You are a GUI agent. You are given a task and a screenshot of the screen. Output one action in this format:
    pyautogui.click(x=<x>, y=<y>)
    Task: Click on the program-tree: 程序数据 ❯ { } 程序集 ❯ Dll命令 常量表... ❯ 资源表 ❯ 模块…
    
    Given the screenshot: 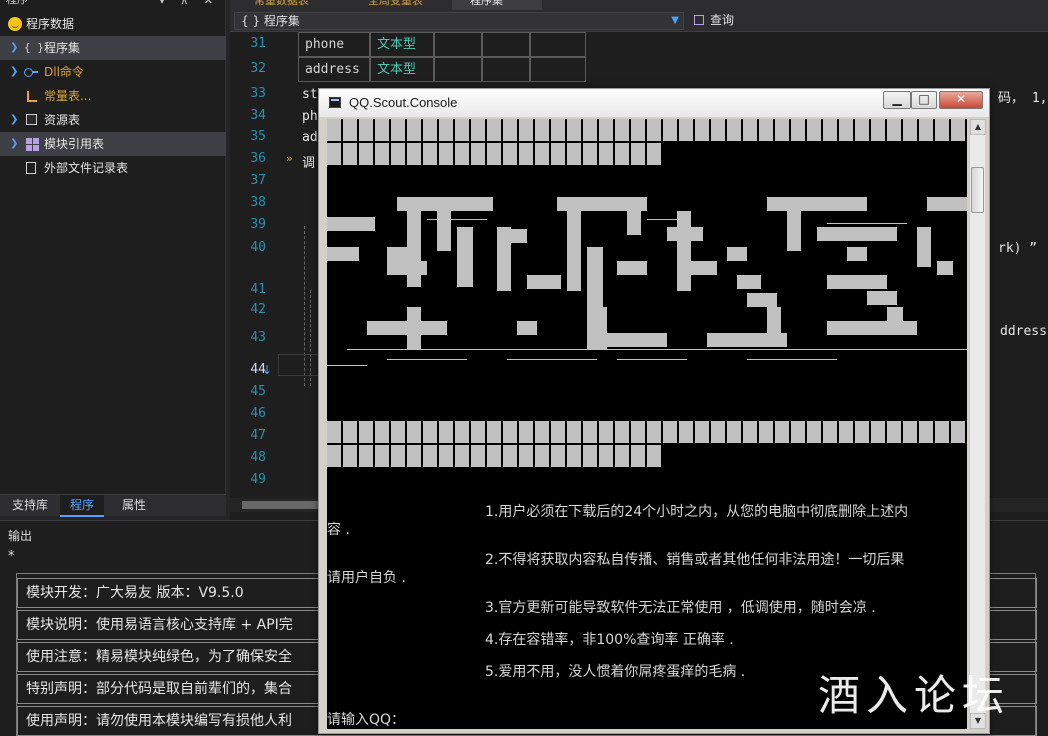 What is the action you would take?
    pyautogui.click(x=113, y=96)
    